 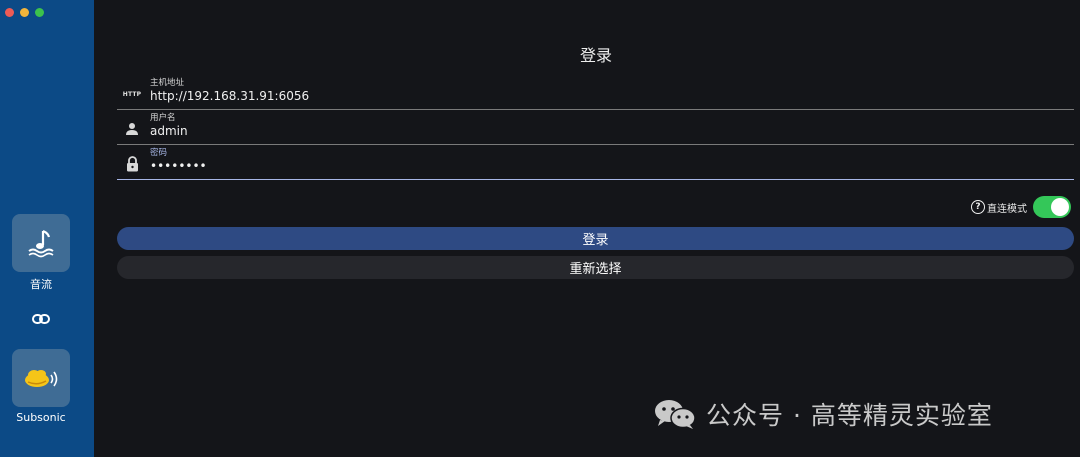 I want to click on password-field: 密码 ••••••••, so click(x=595, y=162).